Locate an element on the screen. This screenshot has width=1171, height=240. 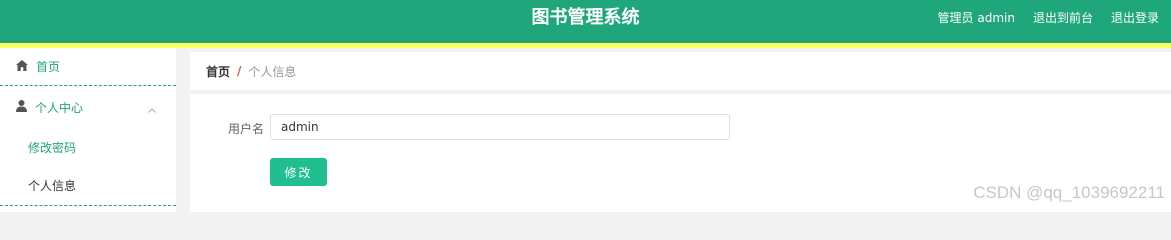
breadcrumb-home: 首页 is located at coordinates (218, 71).